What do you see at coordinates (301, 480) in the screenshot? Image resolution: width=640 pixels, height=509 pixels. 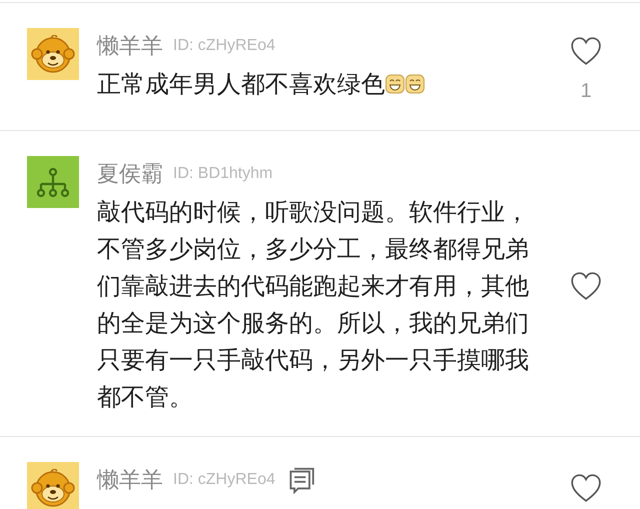 I see `comment-icon` at bounding box center [301, 480].